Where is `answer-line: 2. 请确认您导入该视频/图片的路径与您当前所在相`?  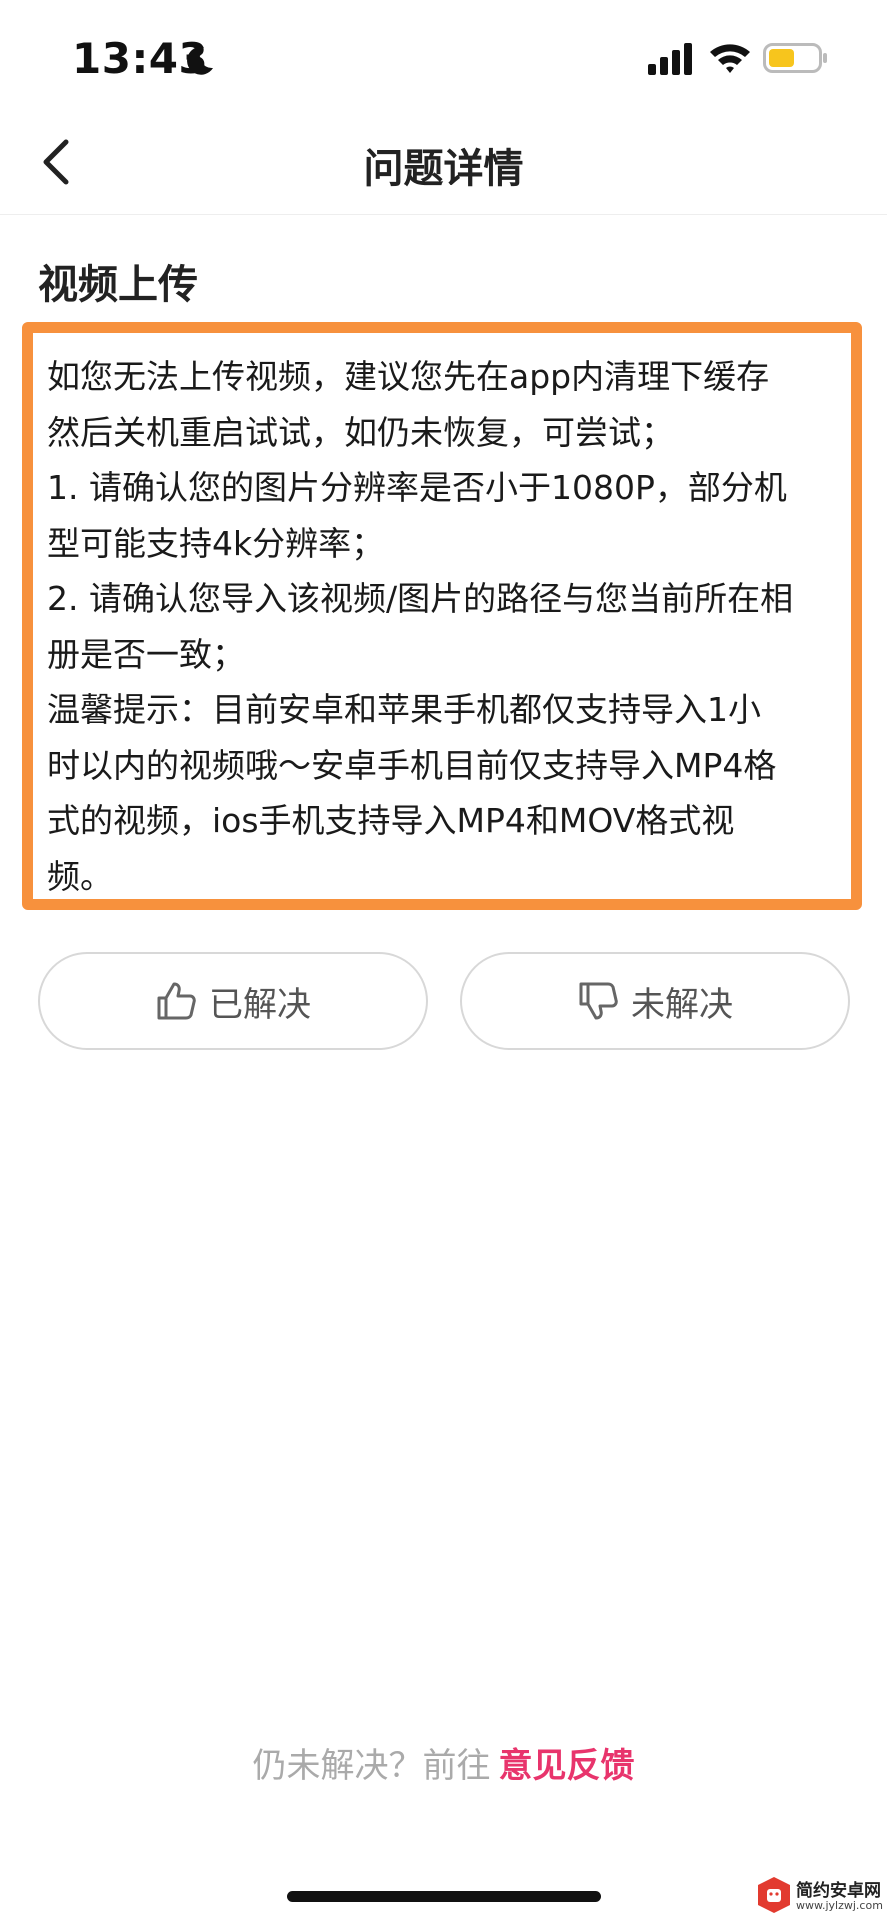 answer-line: 2. 请确认您导入该视频/图片的路径与您当前所在相 is located at coordinates (420, 598).